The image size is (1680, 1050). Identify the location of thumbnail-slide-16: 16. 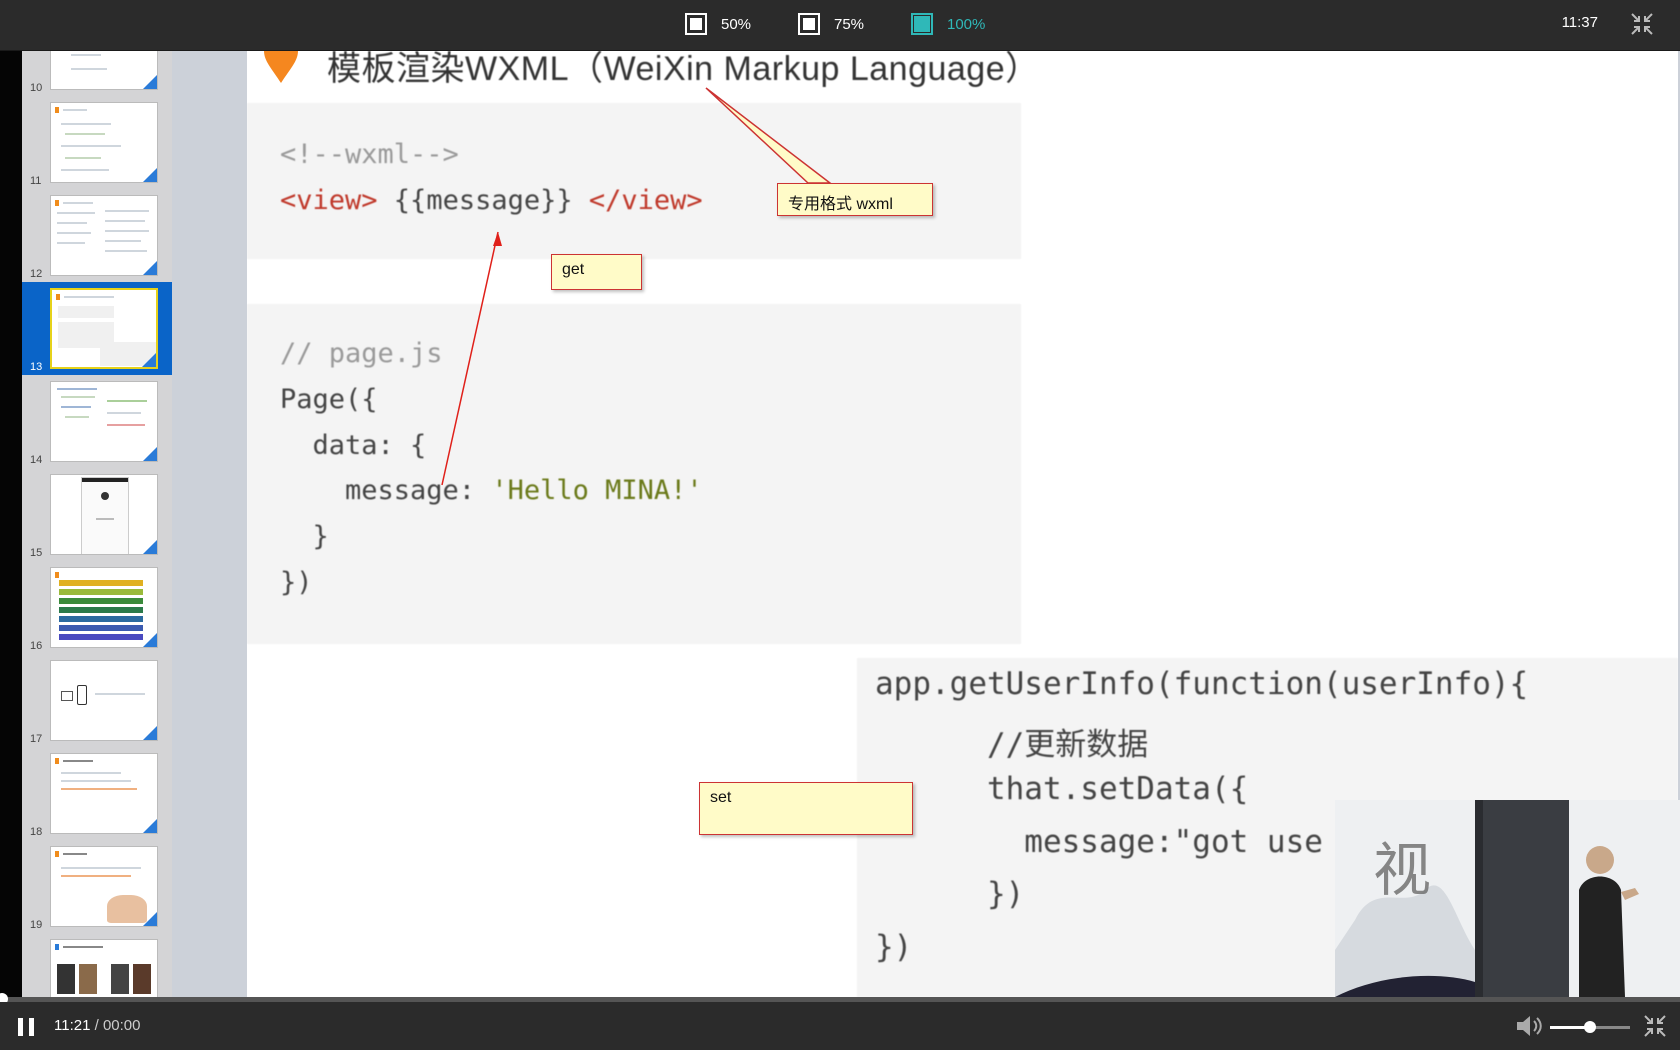
(97, 607).